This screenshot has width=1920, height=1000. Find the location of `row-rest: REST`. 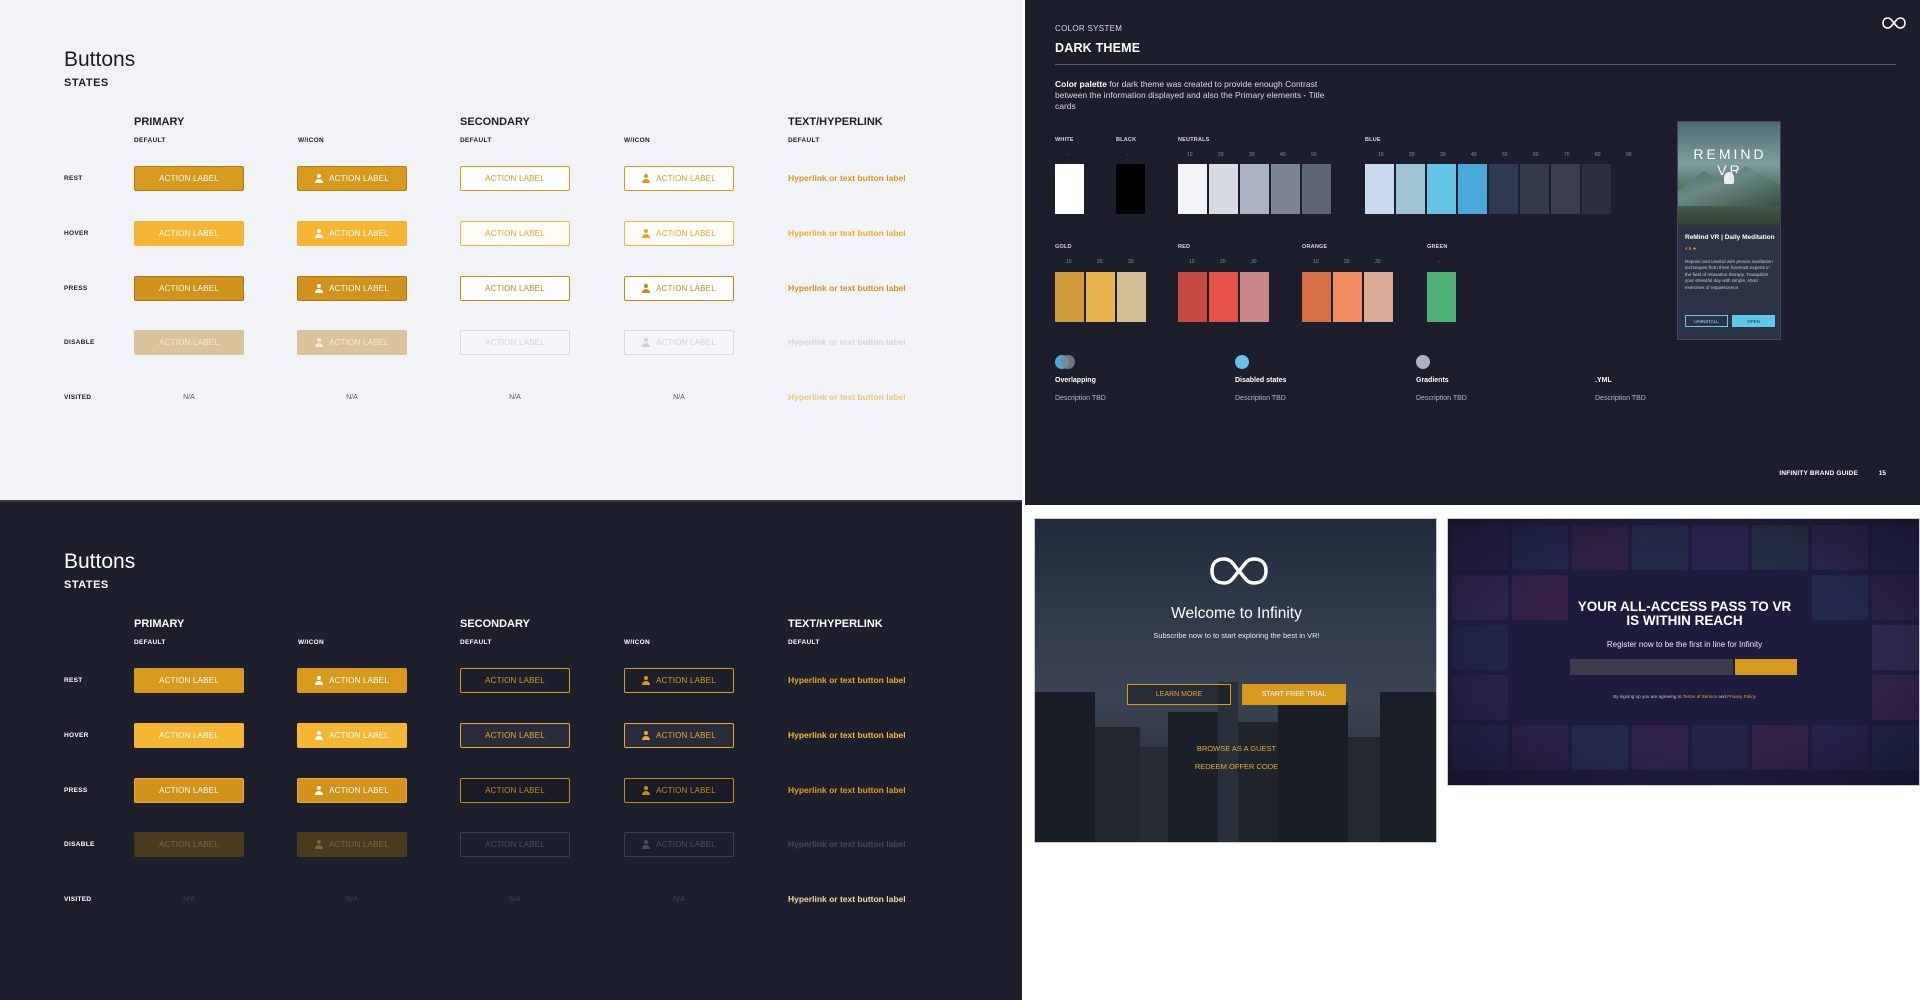

row-rest: REST is located at coordinates (73, 178).